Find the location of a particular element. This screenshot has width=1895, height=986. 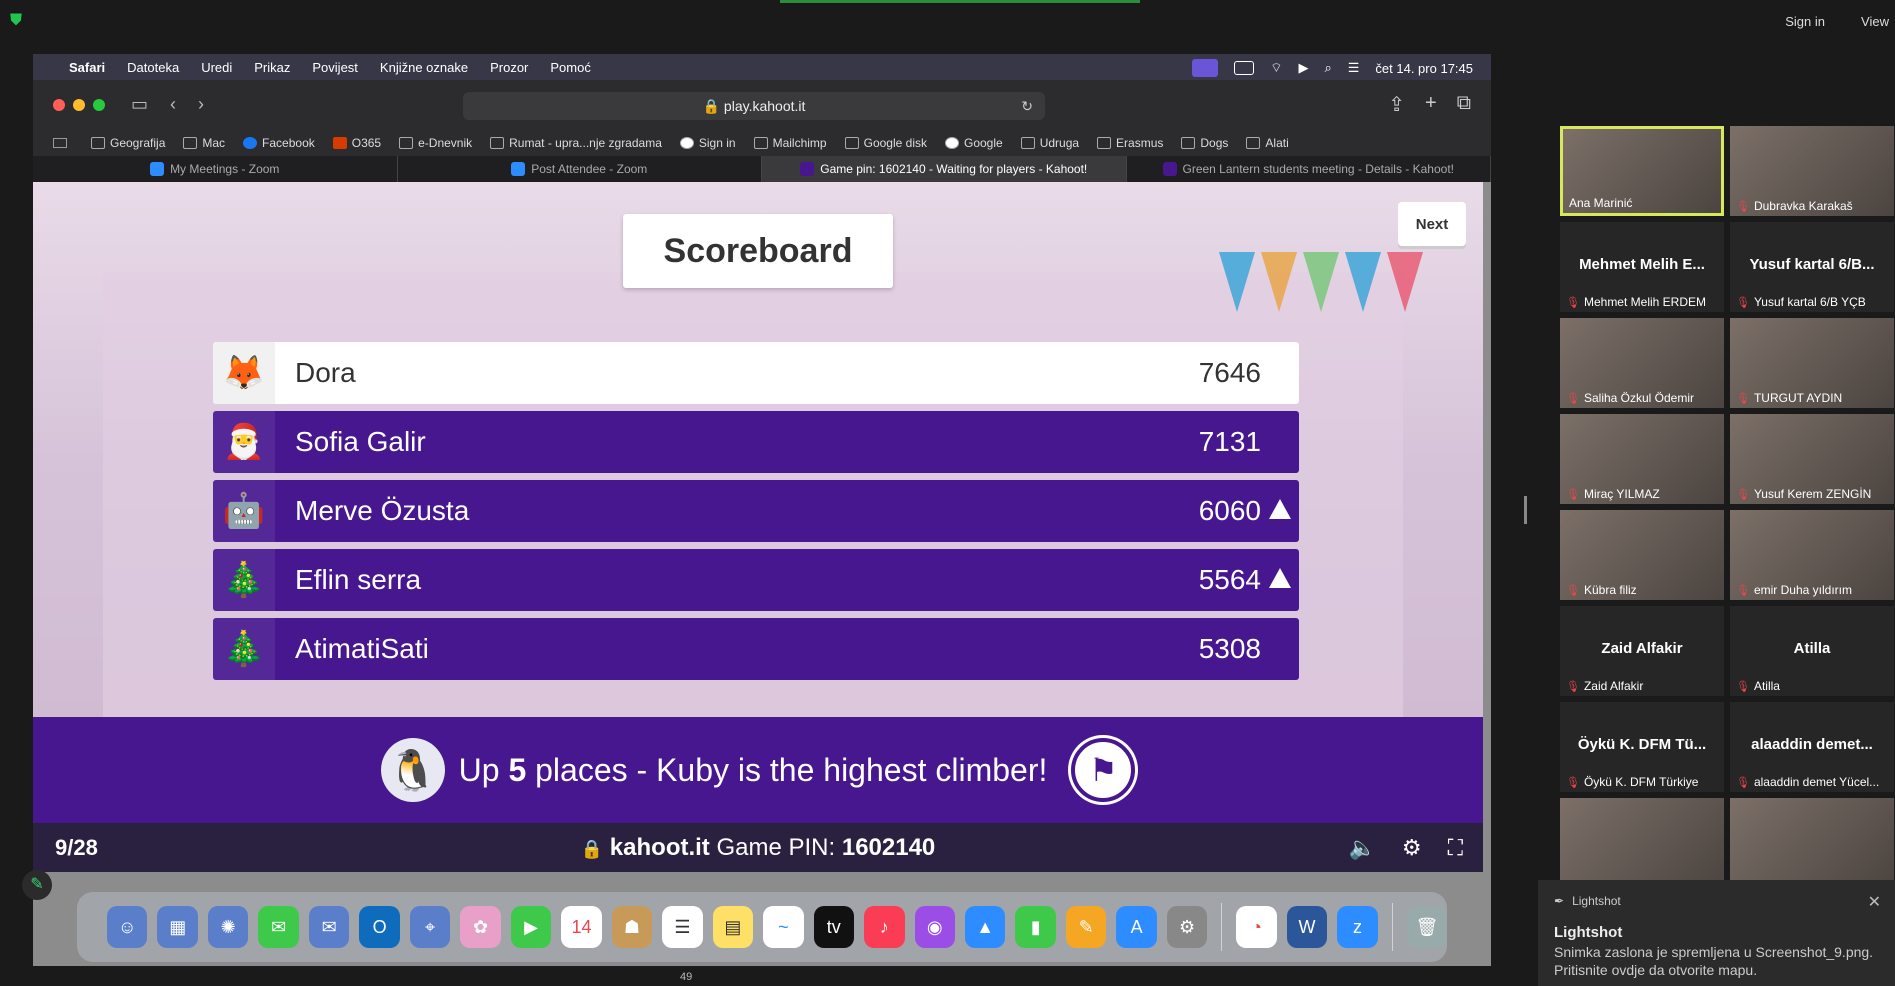

wifi-icon: ⌔ is located at coordinates (1276, 68).